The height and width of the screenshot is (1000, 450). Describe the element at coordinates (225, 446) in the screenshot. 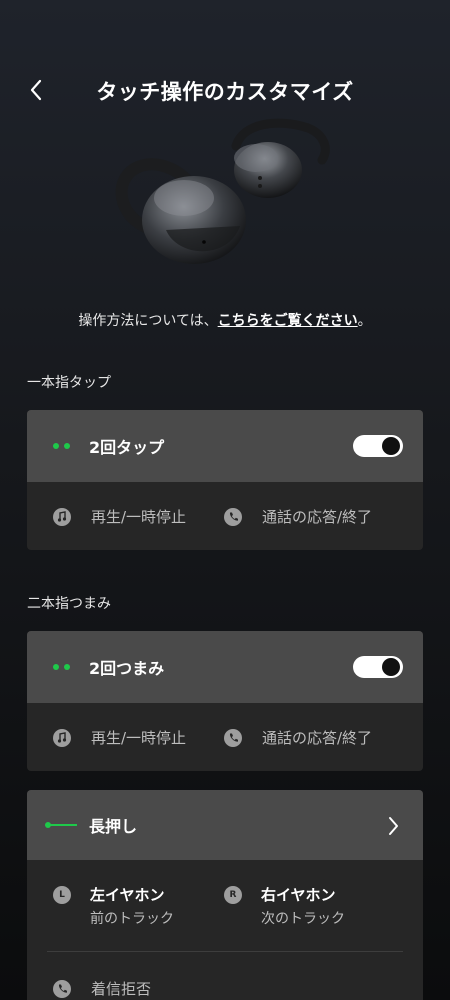

I see `card-header-double-tap: 2回タップ` at that location.